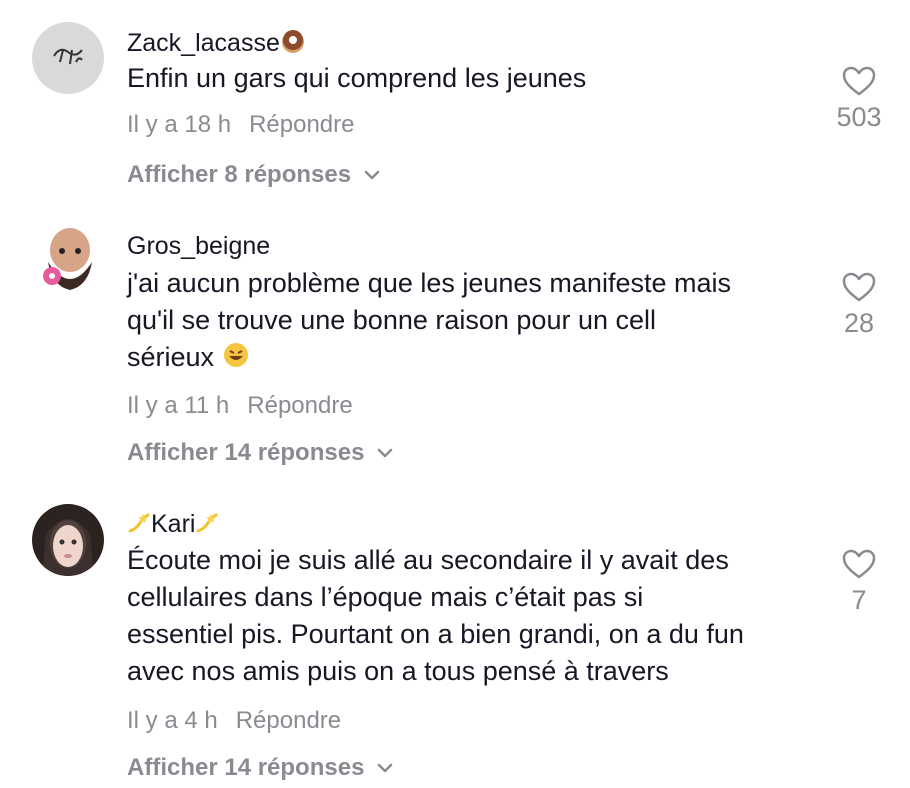 The width and height of the screenshot is (910, 788). Describe the element at coordinates (198, 246) in the screenshot. I see `username: Gros_beigne` at that location.